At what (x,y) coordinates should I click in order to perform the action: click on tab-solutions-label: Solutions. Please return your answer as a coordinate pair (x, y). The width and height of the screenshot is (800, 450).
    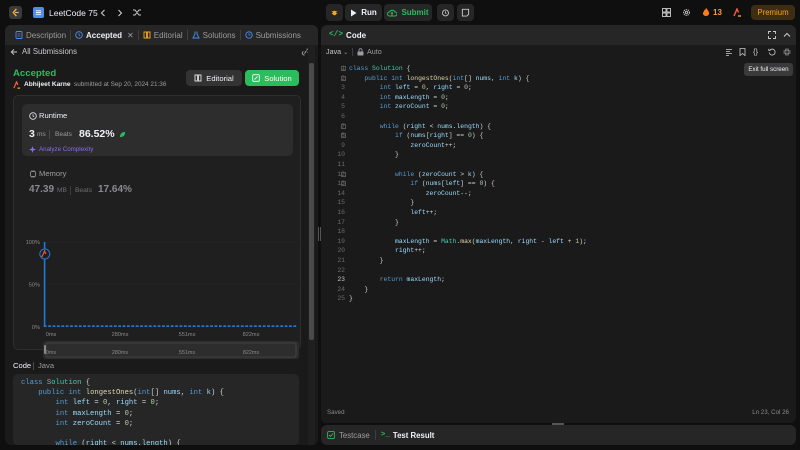
    Looking at the image, I should click on (219, 35).